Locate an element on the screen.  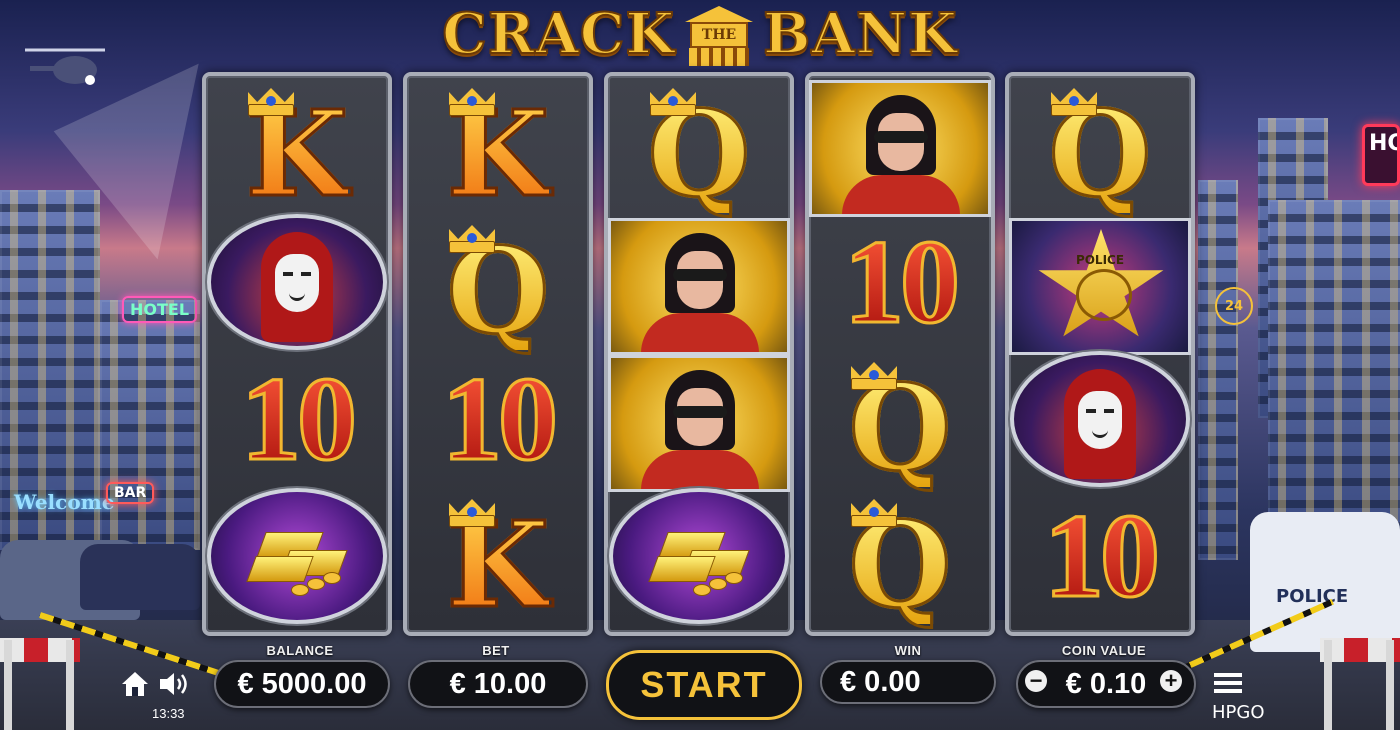
win-label: WIN is located at coordinates (908, 650).